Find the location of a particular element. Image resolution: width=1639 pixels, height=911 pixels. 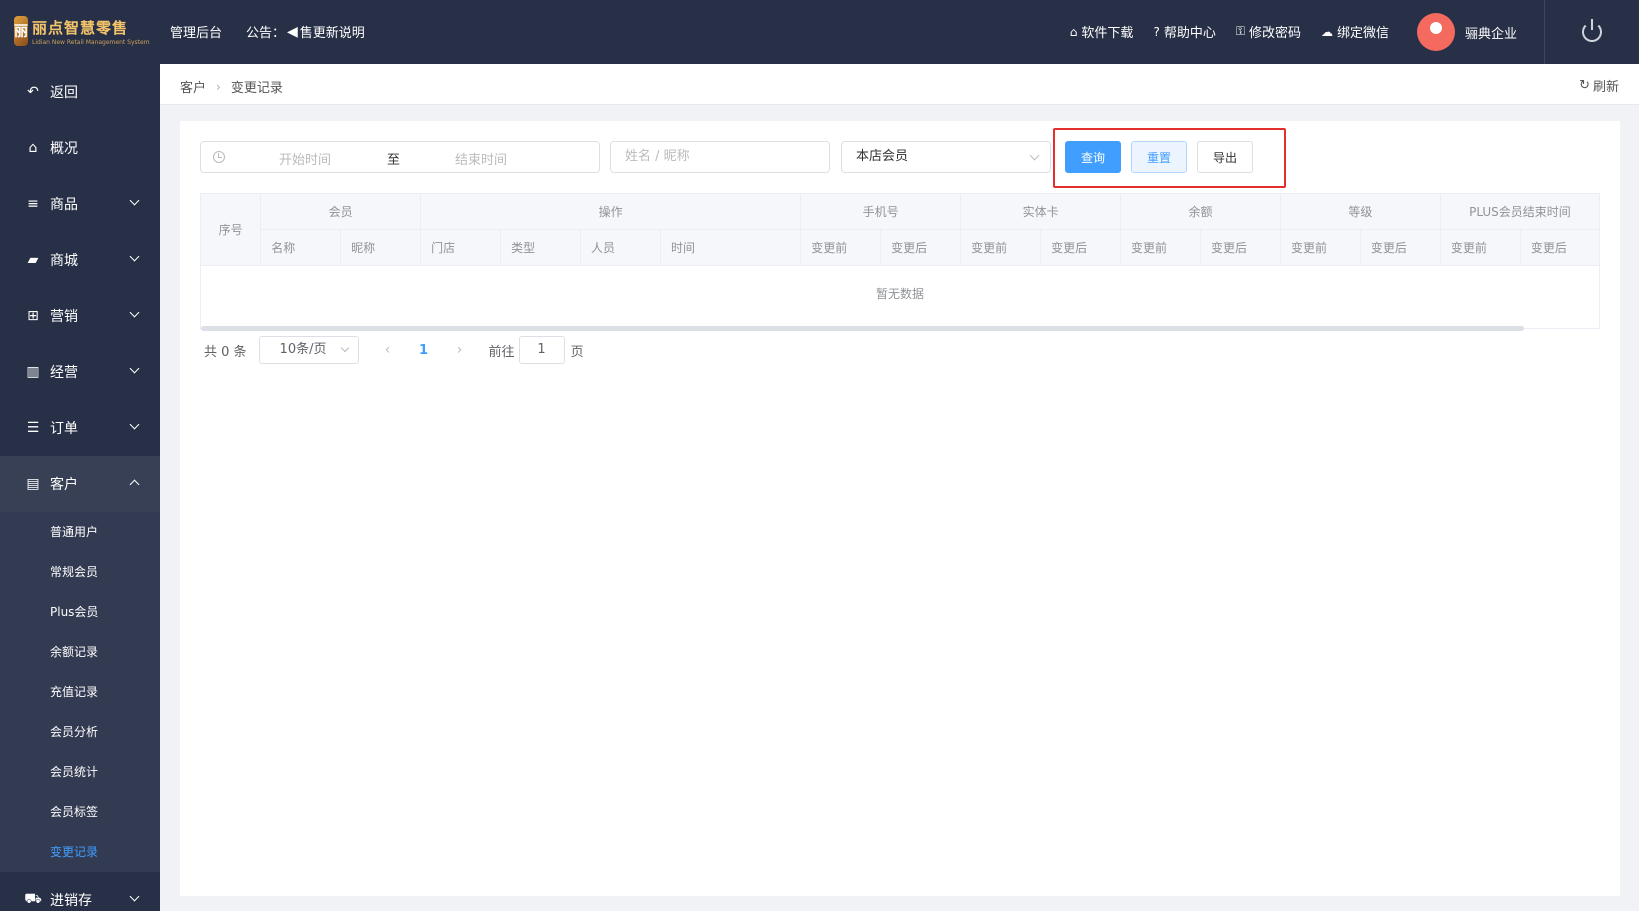

col-level-after: 变更后 is located at coordinates (1400, 247).